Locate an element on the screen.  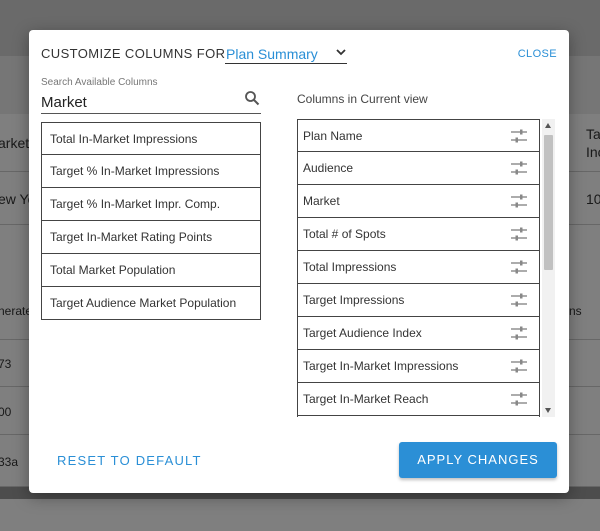
current-column-item: Target In-Market Impressions is located at coordinates (418, 366).